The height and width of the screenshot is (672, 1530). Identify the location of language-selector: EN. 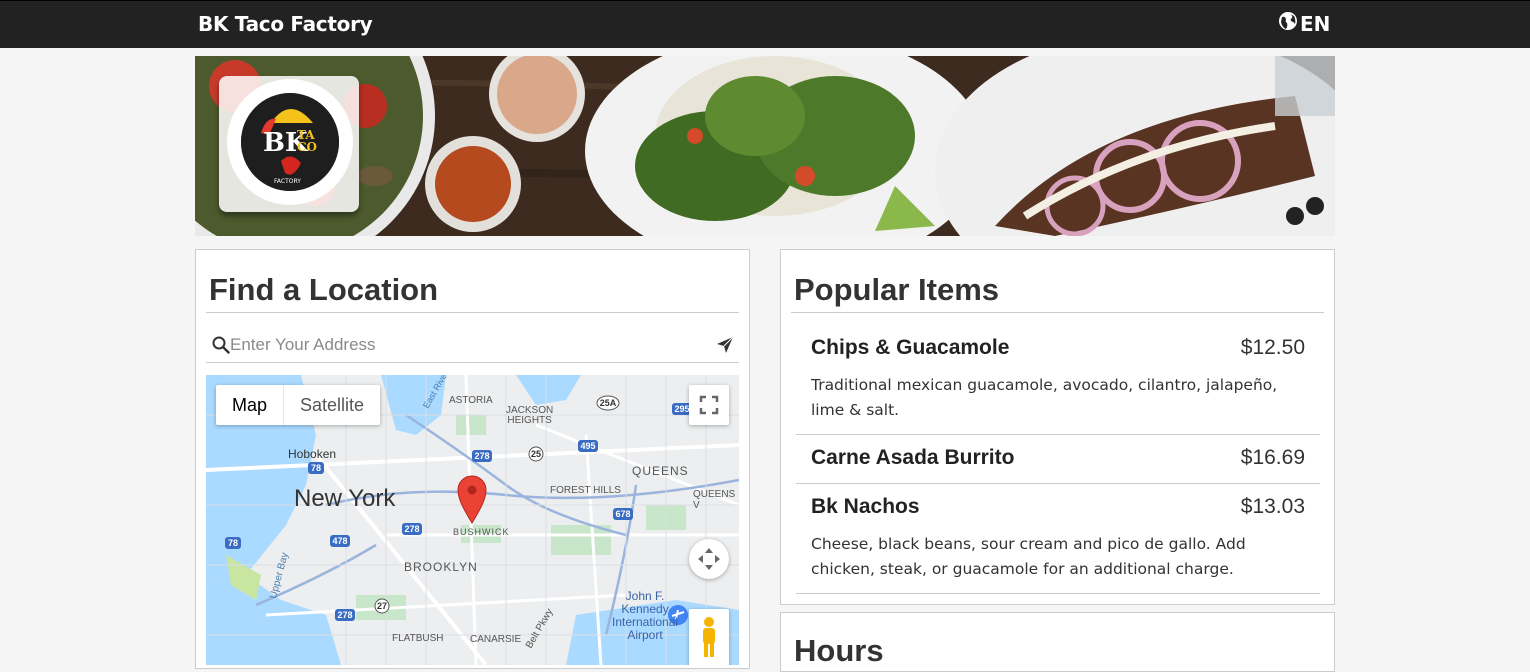
(1304, 23).